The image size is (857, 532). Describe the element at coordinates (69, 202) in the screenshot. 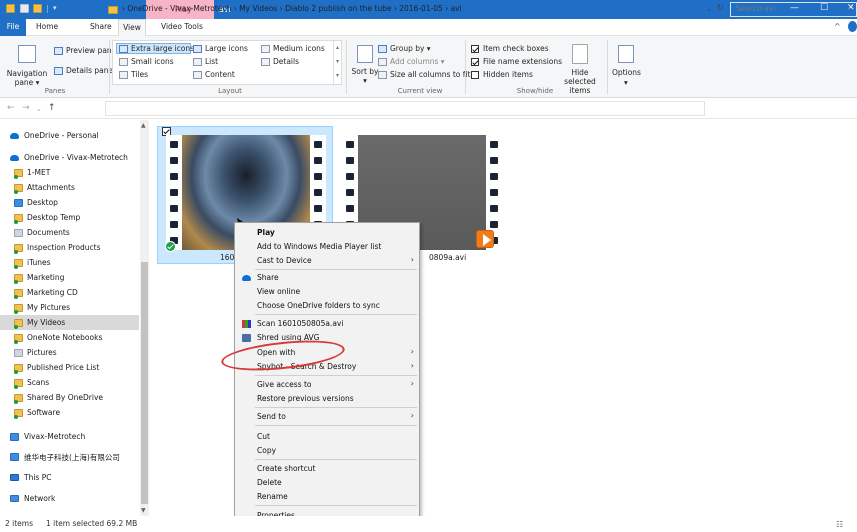

I see `nav-item-desktop: Desktop` at that location.